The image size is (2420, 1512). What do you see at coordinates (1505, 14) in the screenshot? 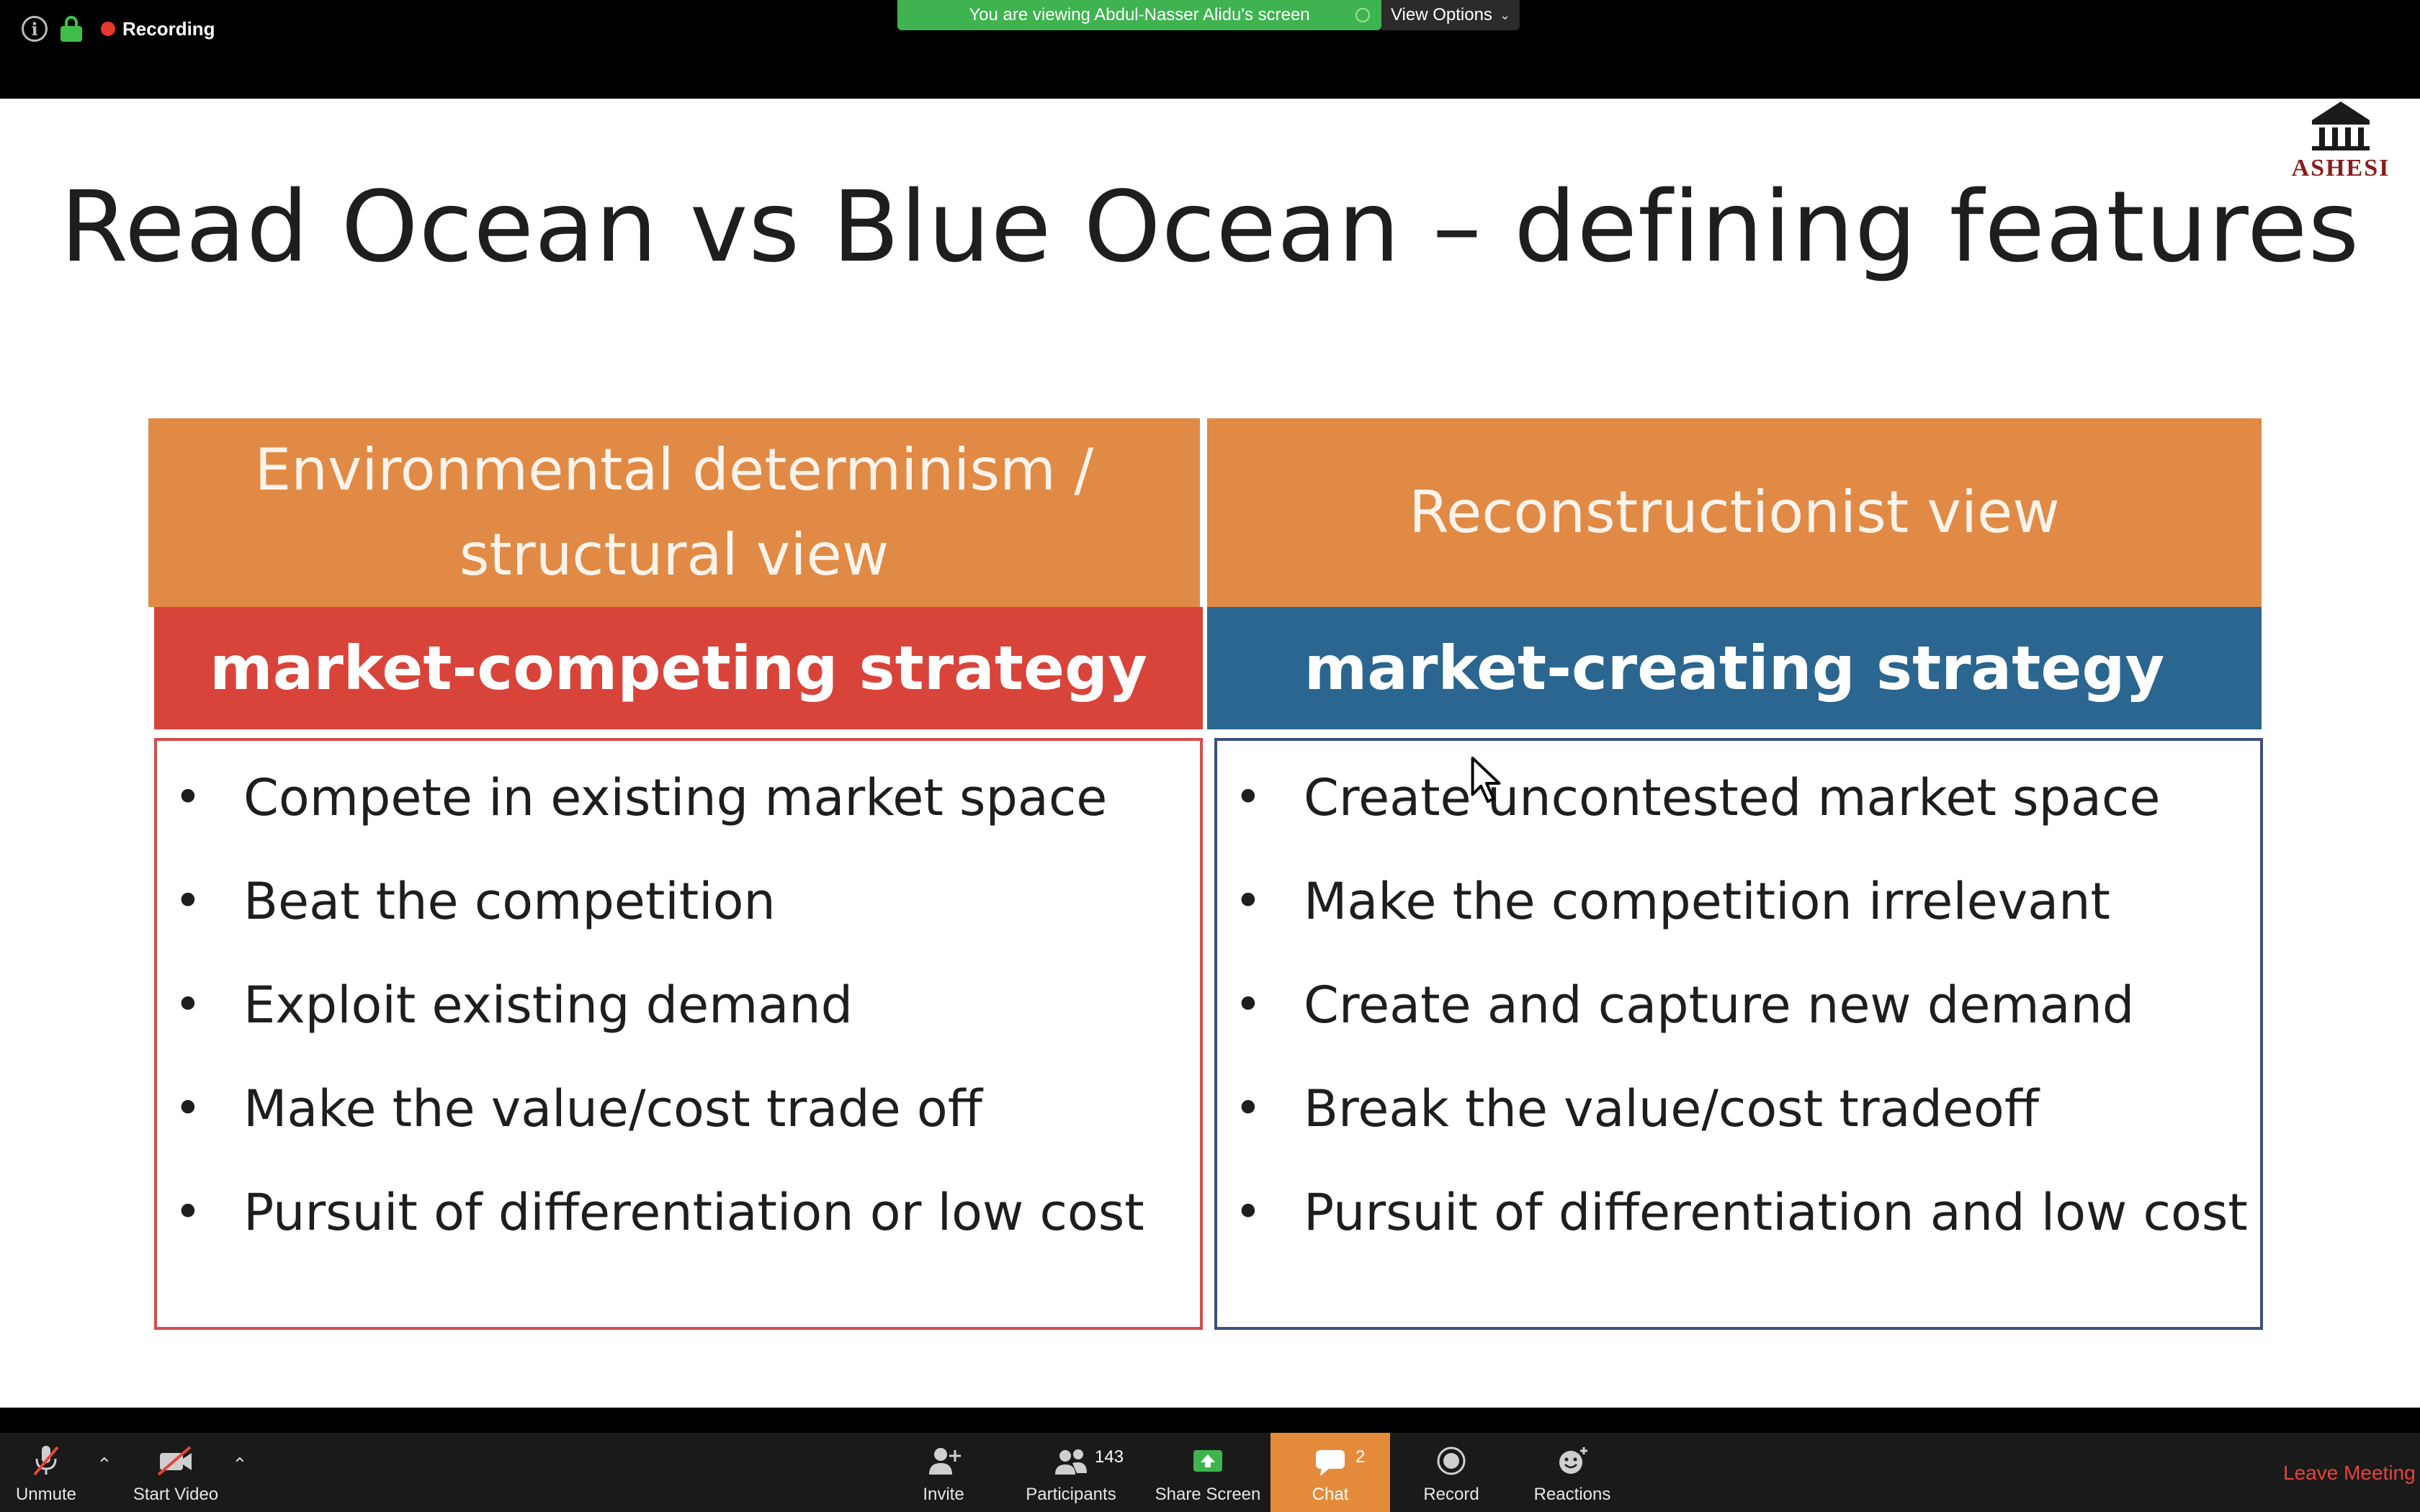
I see `chevron-down-icon: ⌄` at bounding box center [1505, 14].